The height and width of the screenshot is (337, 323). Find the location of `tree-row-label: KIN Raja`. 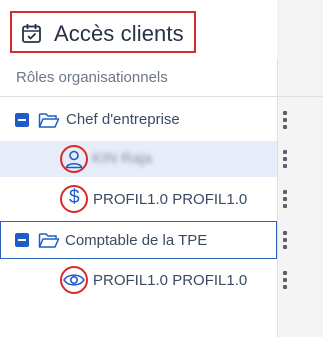

tree-row-label: KIN Raja is located at coordinates (122, 158).